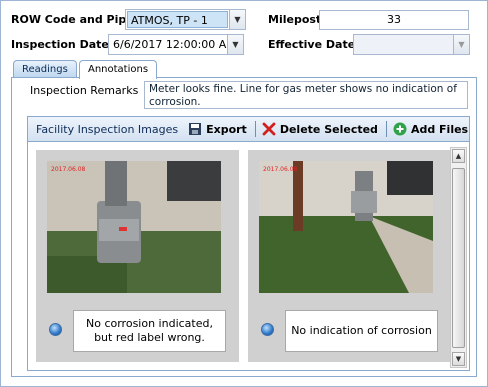 Image resolution: width=488 pixels, height=387 pixels. I want to click on delete-selected-button: Delete Selected, so click(320, 129).